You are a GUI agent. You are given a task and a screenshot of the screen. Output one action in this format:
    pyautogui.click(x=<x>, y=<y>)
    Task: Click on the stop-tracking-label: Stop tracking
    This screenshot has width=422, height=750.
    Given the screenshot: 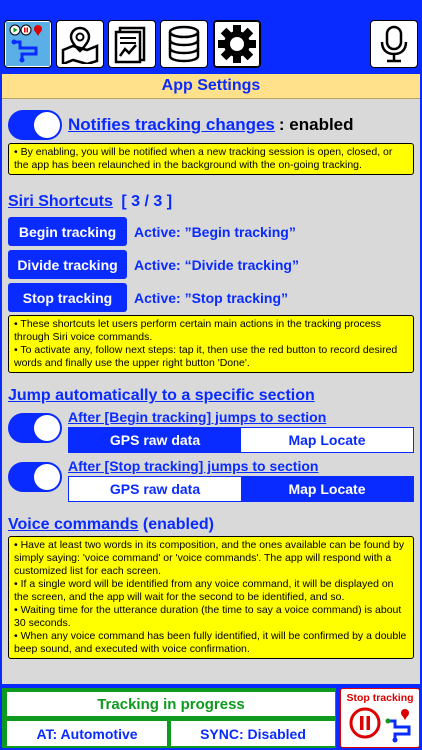 What is the action you would take?
    pyautogui.click(x=380, y=698)
    